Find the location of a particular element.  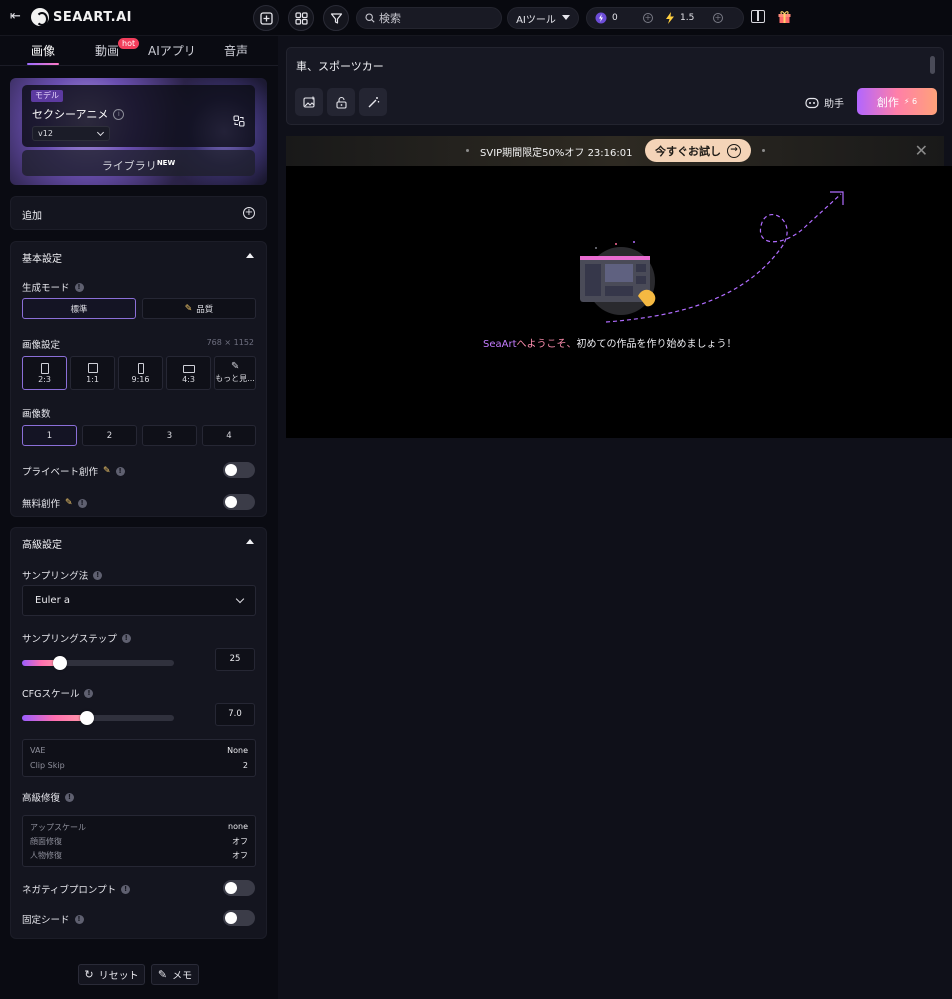

tab-ai-apps: AIアプリ is located at coordinates (172, 50).